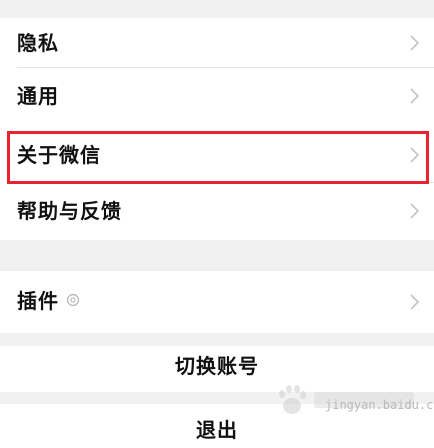 This screenshot has height=448, width=434. What do you see at coordinates (38, 96) in the screenshot?
I see `settings-item-label: 通用` at bounding box center [38, 96].